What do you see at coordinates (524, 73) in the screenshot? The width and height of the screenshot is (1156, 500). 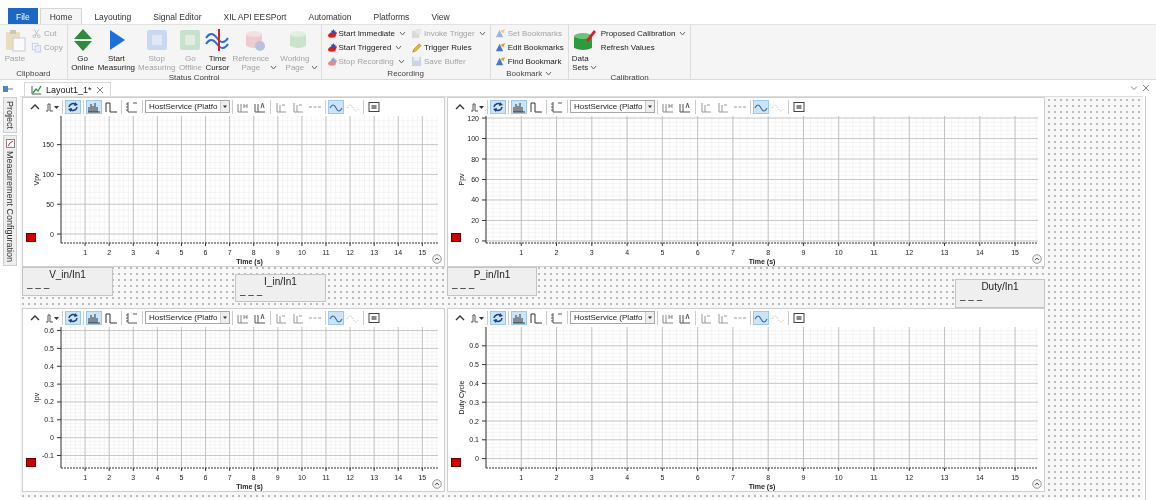 I see `group-title: Bookmark` at bounding box center [524, 73].